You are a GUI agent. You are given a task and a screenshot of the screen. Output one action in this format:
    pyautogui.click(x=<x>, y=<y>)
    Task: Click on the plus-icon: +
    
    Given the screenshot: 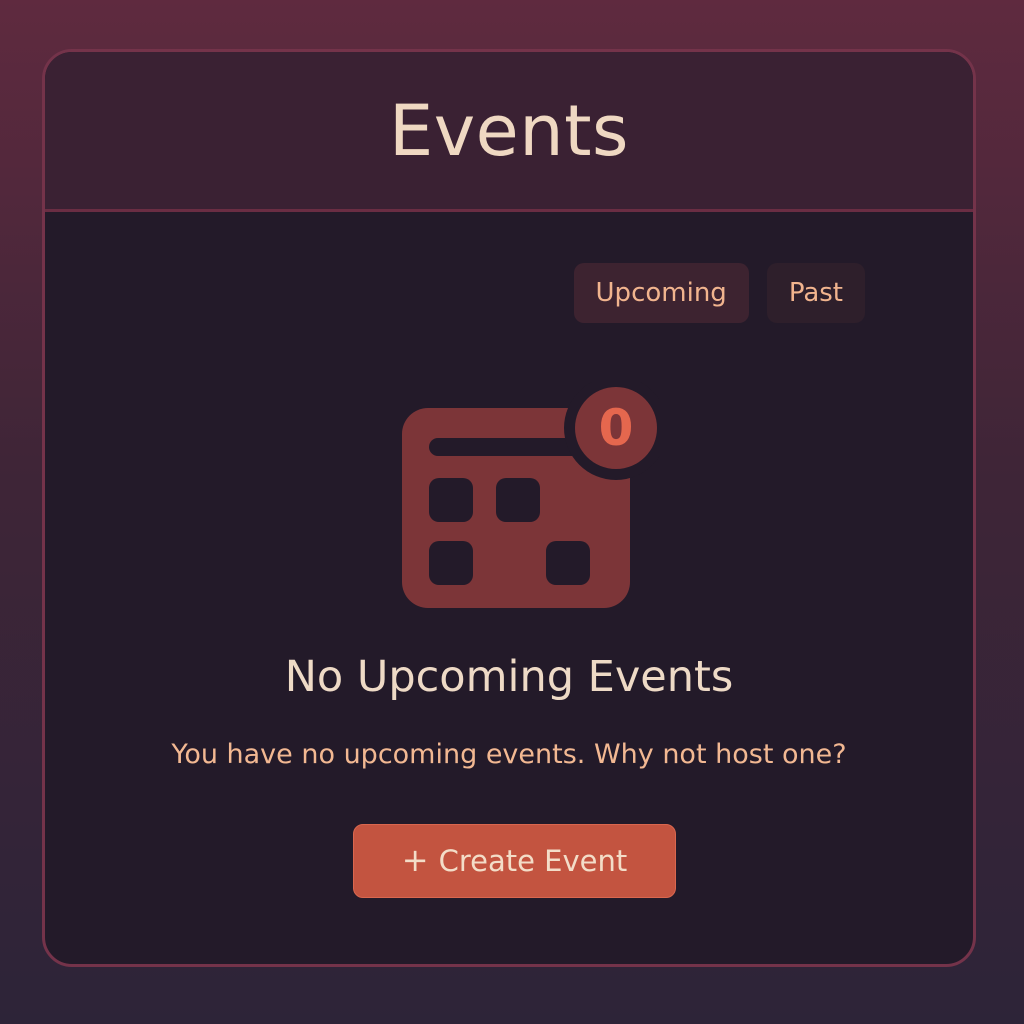 What is the action you would take?
    pyautogui.click(x=415, y=860)
    